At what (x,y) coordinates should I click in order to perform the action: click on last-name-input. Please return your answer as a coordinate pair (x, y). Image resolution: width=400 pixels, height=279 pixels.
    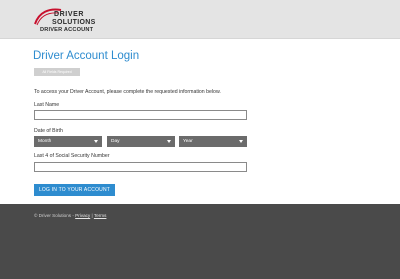
    Looking at the image, I should click on (140, 115).